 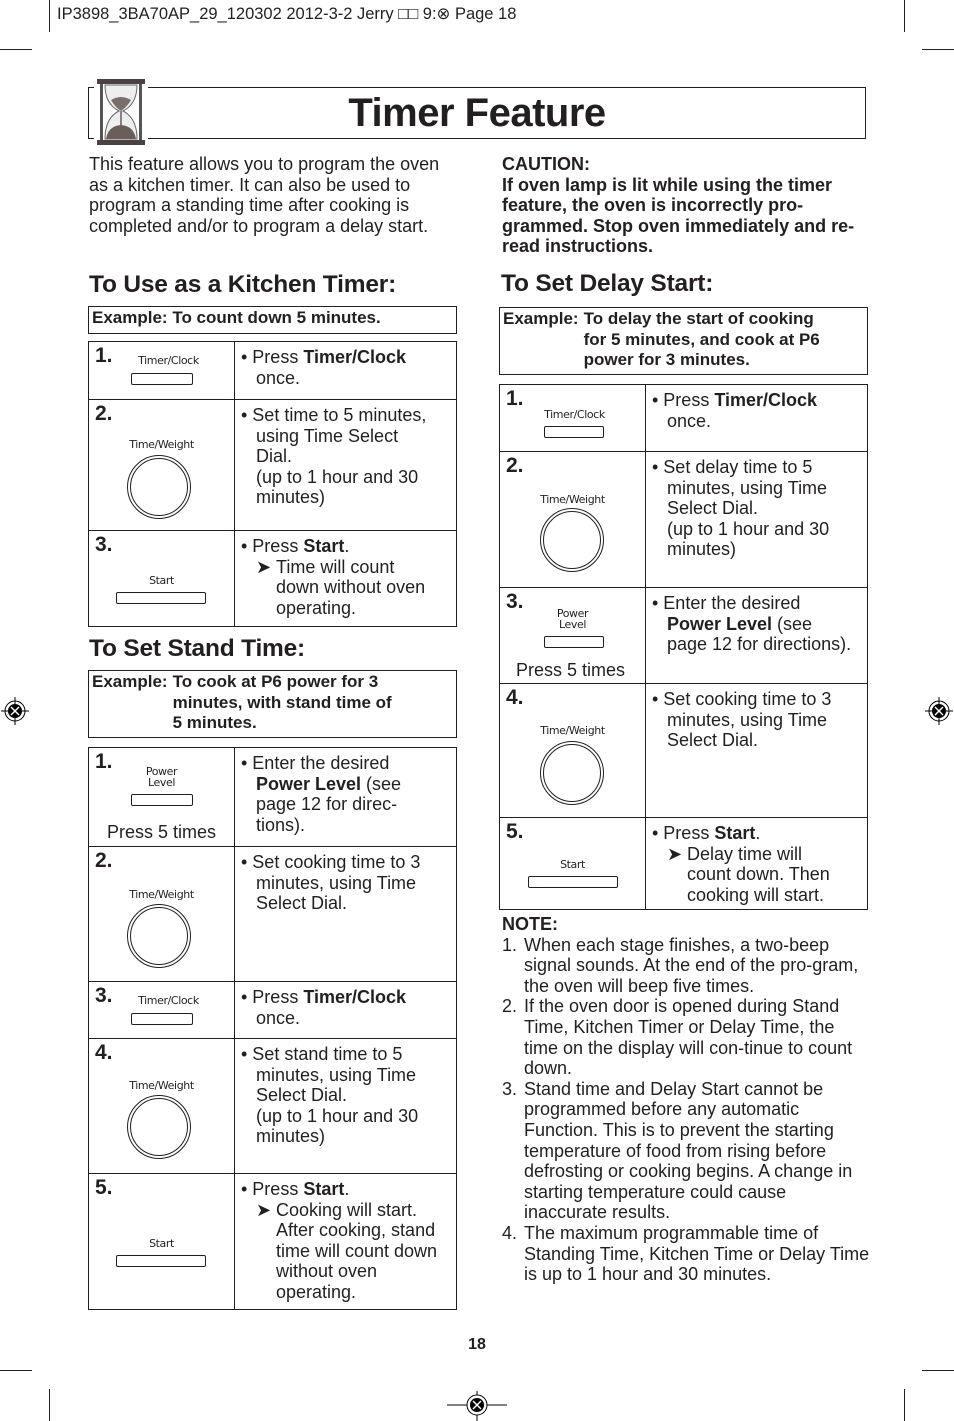 I want to click on notes-heading: NOTE:, so click(x=530, y=924).